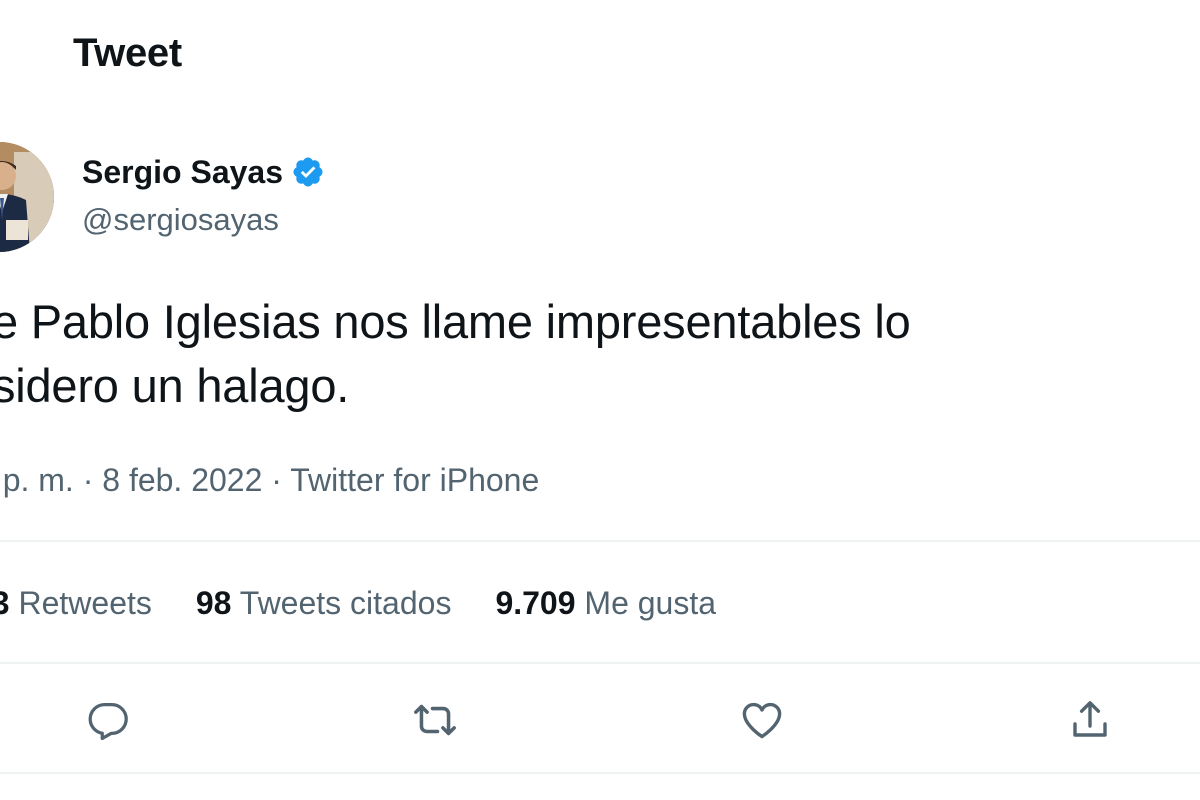  What do you see at coordinates (85, 603) in the screenshot?
I see `retweets-label: Retweets` at bounding box center [85, 603].